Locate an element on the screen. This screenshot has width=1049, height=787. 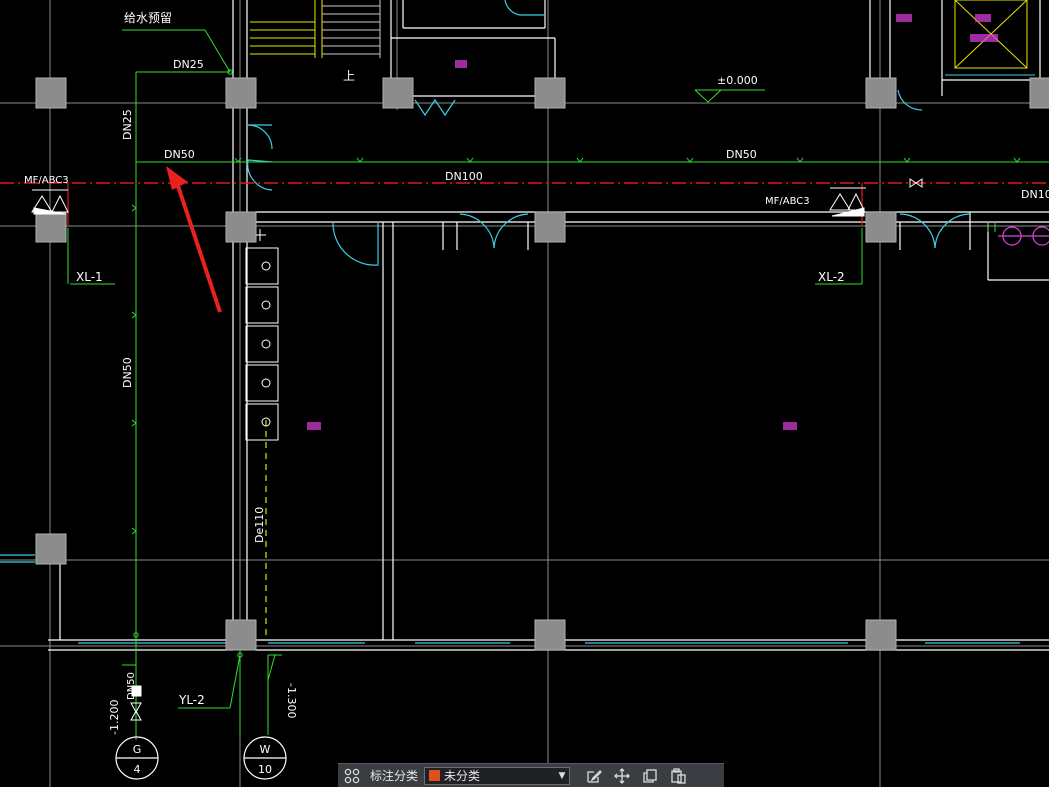
stair-lines is located at coordinates (286, 29).